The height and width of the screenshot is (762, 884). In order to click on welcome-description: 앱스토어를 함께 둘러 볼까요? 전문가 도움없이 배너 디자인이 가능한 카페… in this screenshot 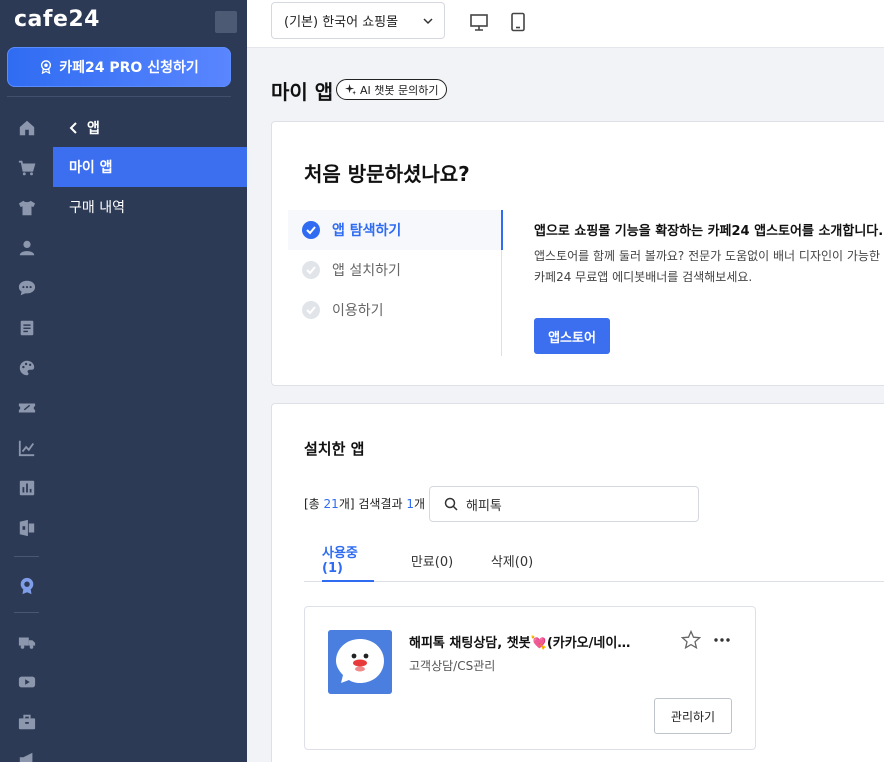, I will do `click(707, 266)`.